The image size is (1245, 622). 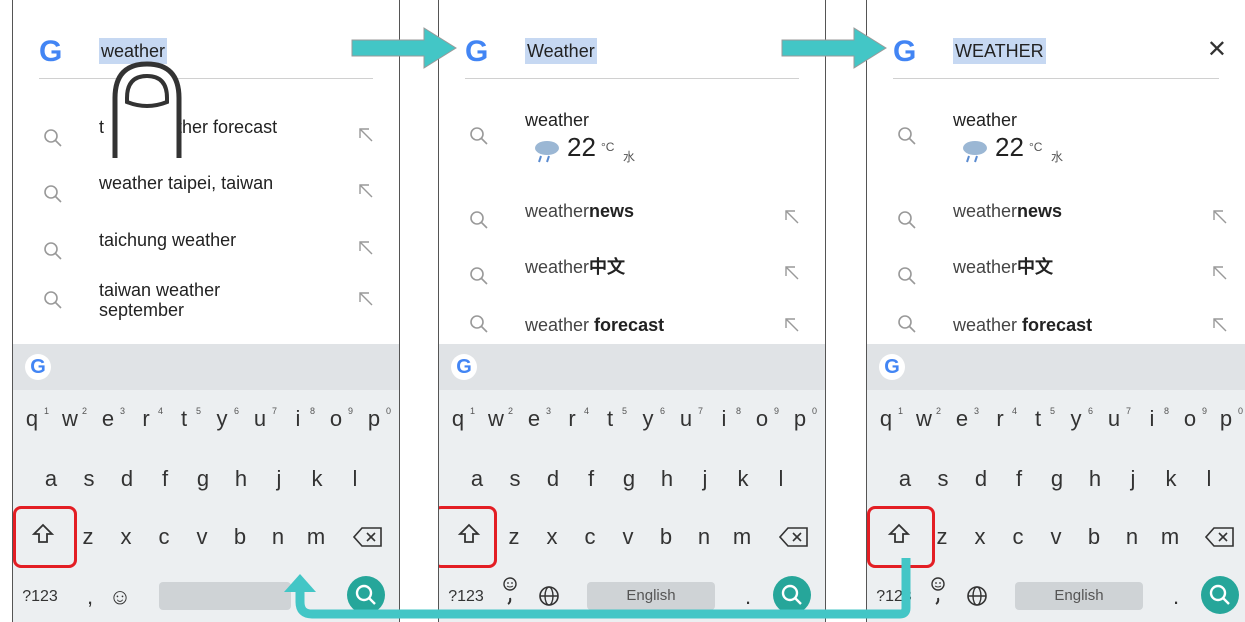 What do you see at coordinates (1079, 596) in the screenshot?
I see `spacebar: English` at bounding box center [1079, 596].